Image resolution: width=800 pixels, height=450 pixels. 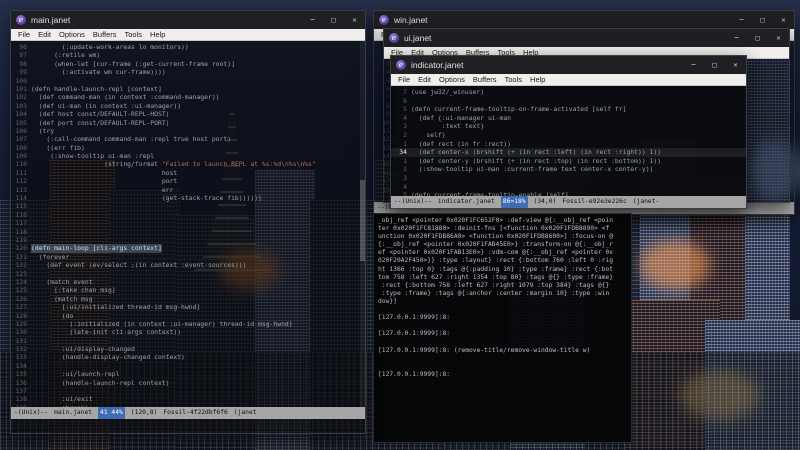 What do you see at coordinates (21, 365) in the screenshot?
I see `code-line: 134` at bounding box center [21, 365].